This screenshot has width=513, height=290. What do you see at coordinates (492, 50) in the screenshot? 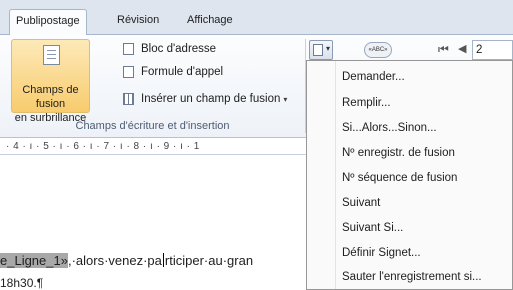
I see `record-number-input: 2` at bounding box center [492, 50].